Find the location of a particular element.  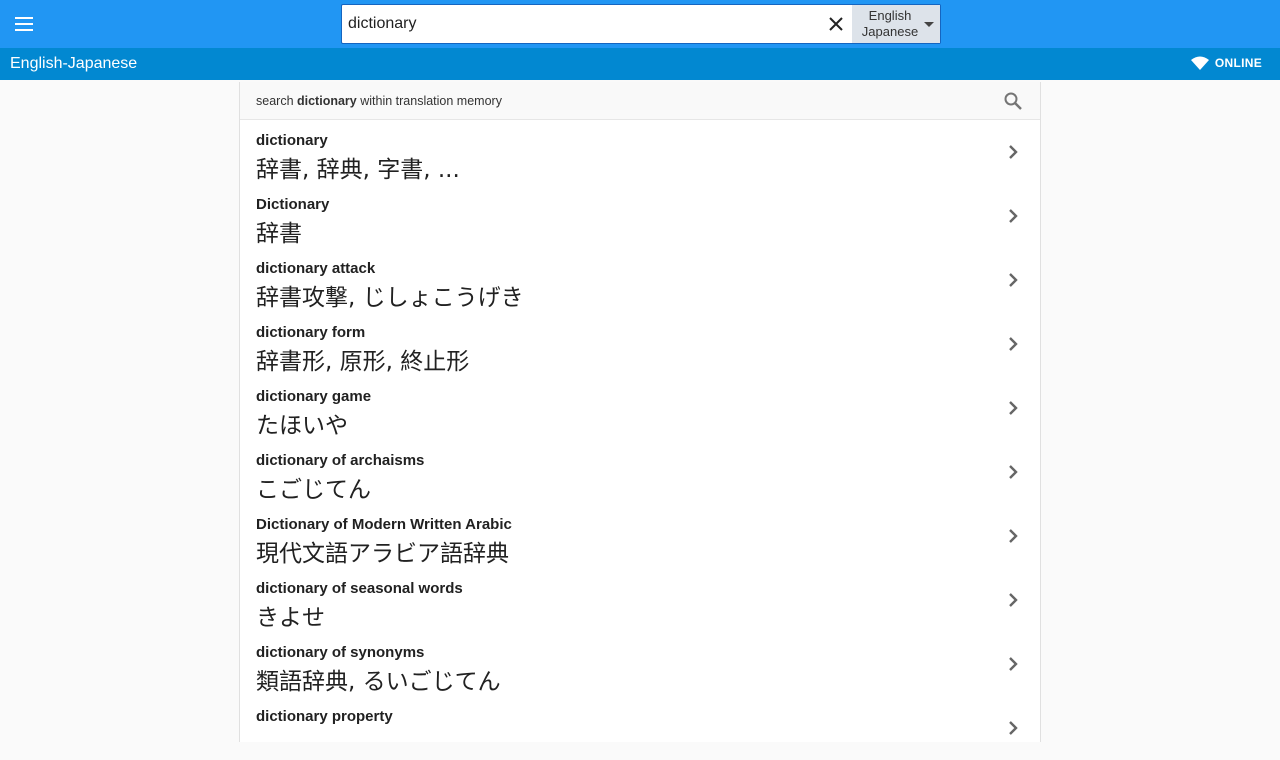

result-row: dictionary of archaisms こごじてん is located at coordinates (640, 472).